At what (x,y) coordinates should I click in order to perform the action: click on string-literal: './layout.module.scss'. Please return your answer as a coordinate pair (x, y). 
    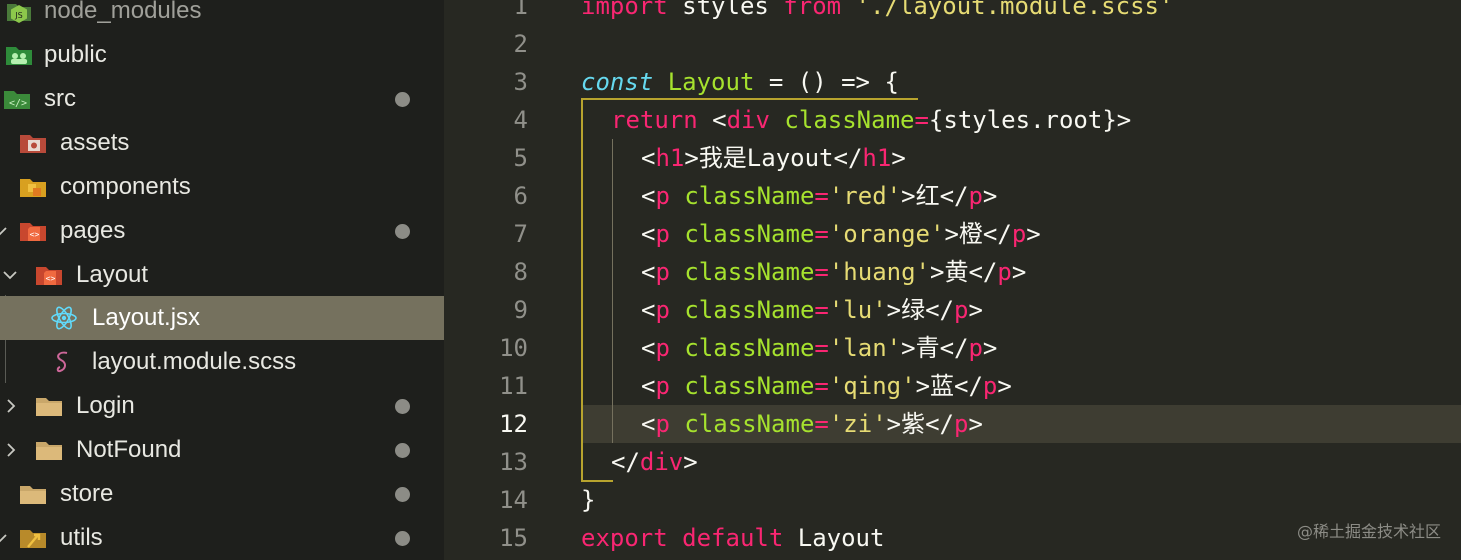
    Looking at the image, I should click on (1007, 10).